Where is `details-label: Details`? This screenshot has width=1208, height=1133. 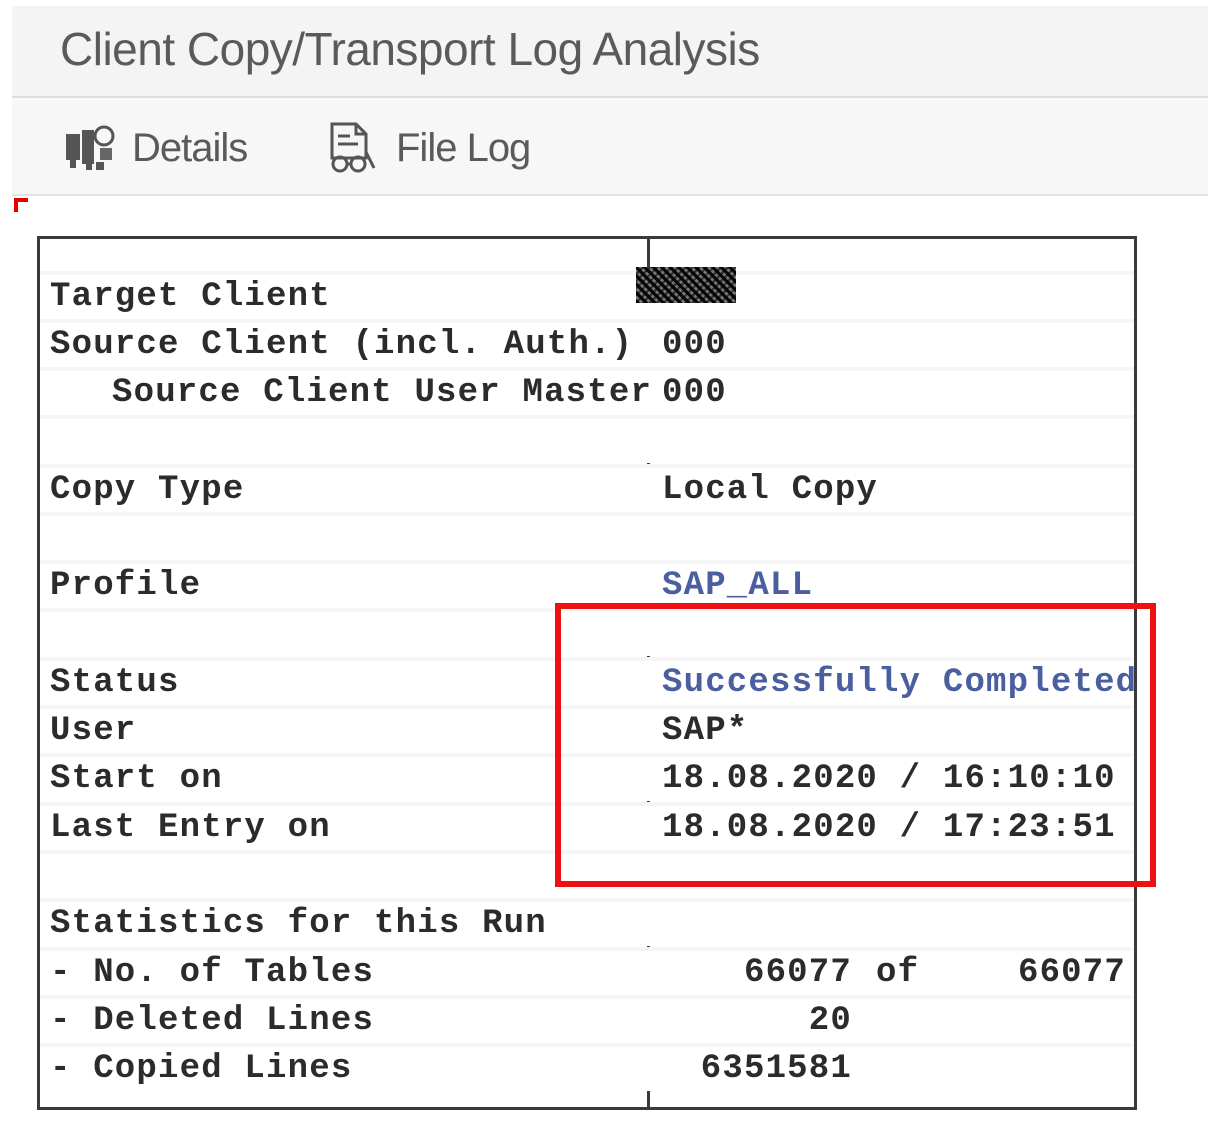
details-label: Details is located at coordinates (190, 147).